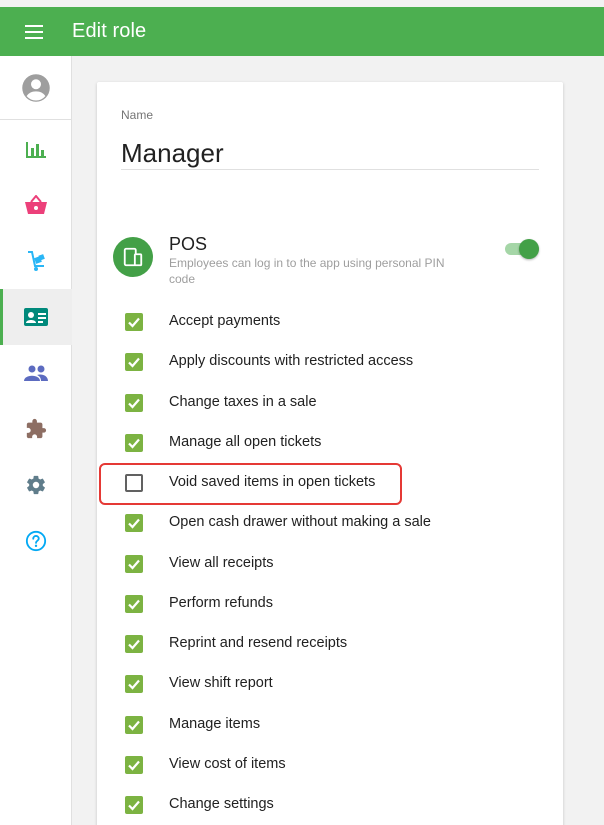 The height and width of the screenshot is (825, 604). Describe the element at coordinates (258, 643) in the screenshot. I see `permission-label: Reprint and resend receipts` at that location.